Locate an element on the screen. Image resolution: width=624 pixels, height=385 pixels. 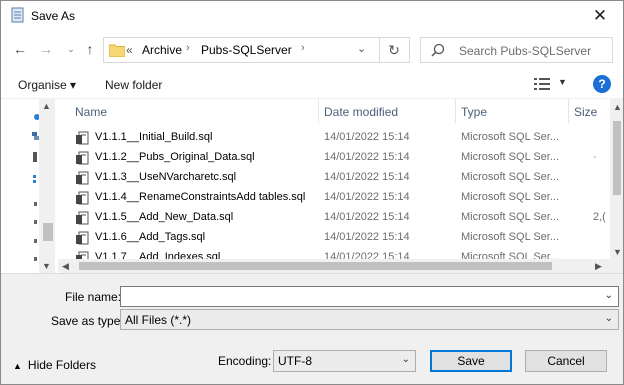
file-name-input: ⌄ is located at coordinates (369, 296).